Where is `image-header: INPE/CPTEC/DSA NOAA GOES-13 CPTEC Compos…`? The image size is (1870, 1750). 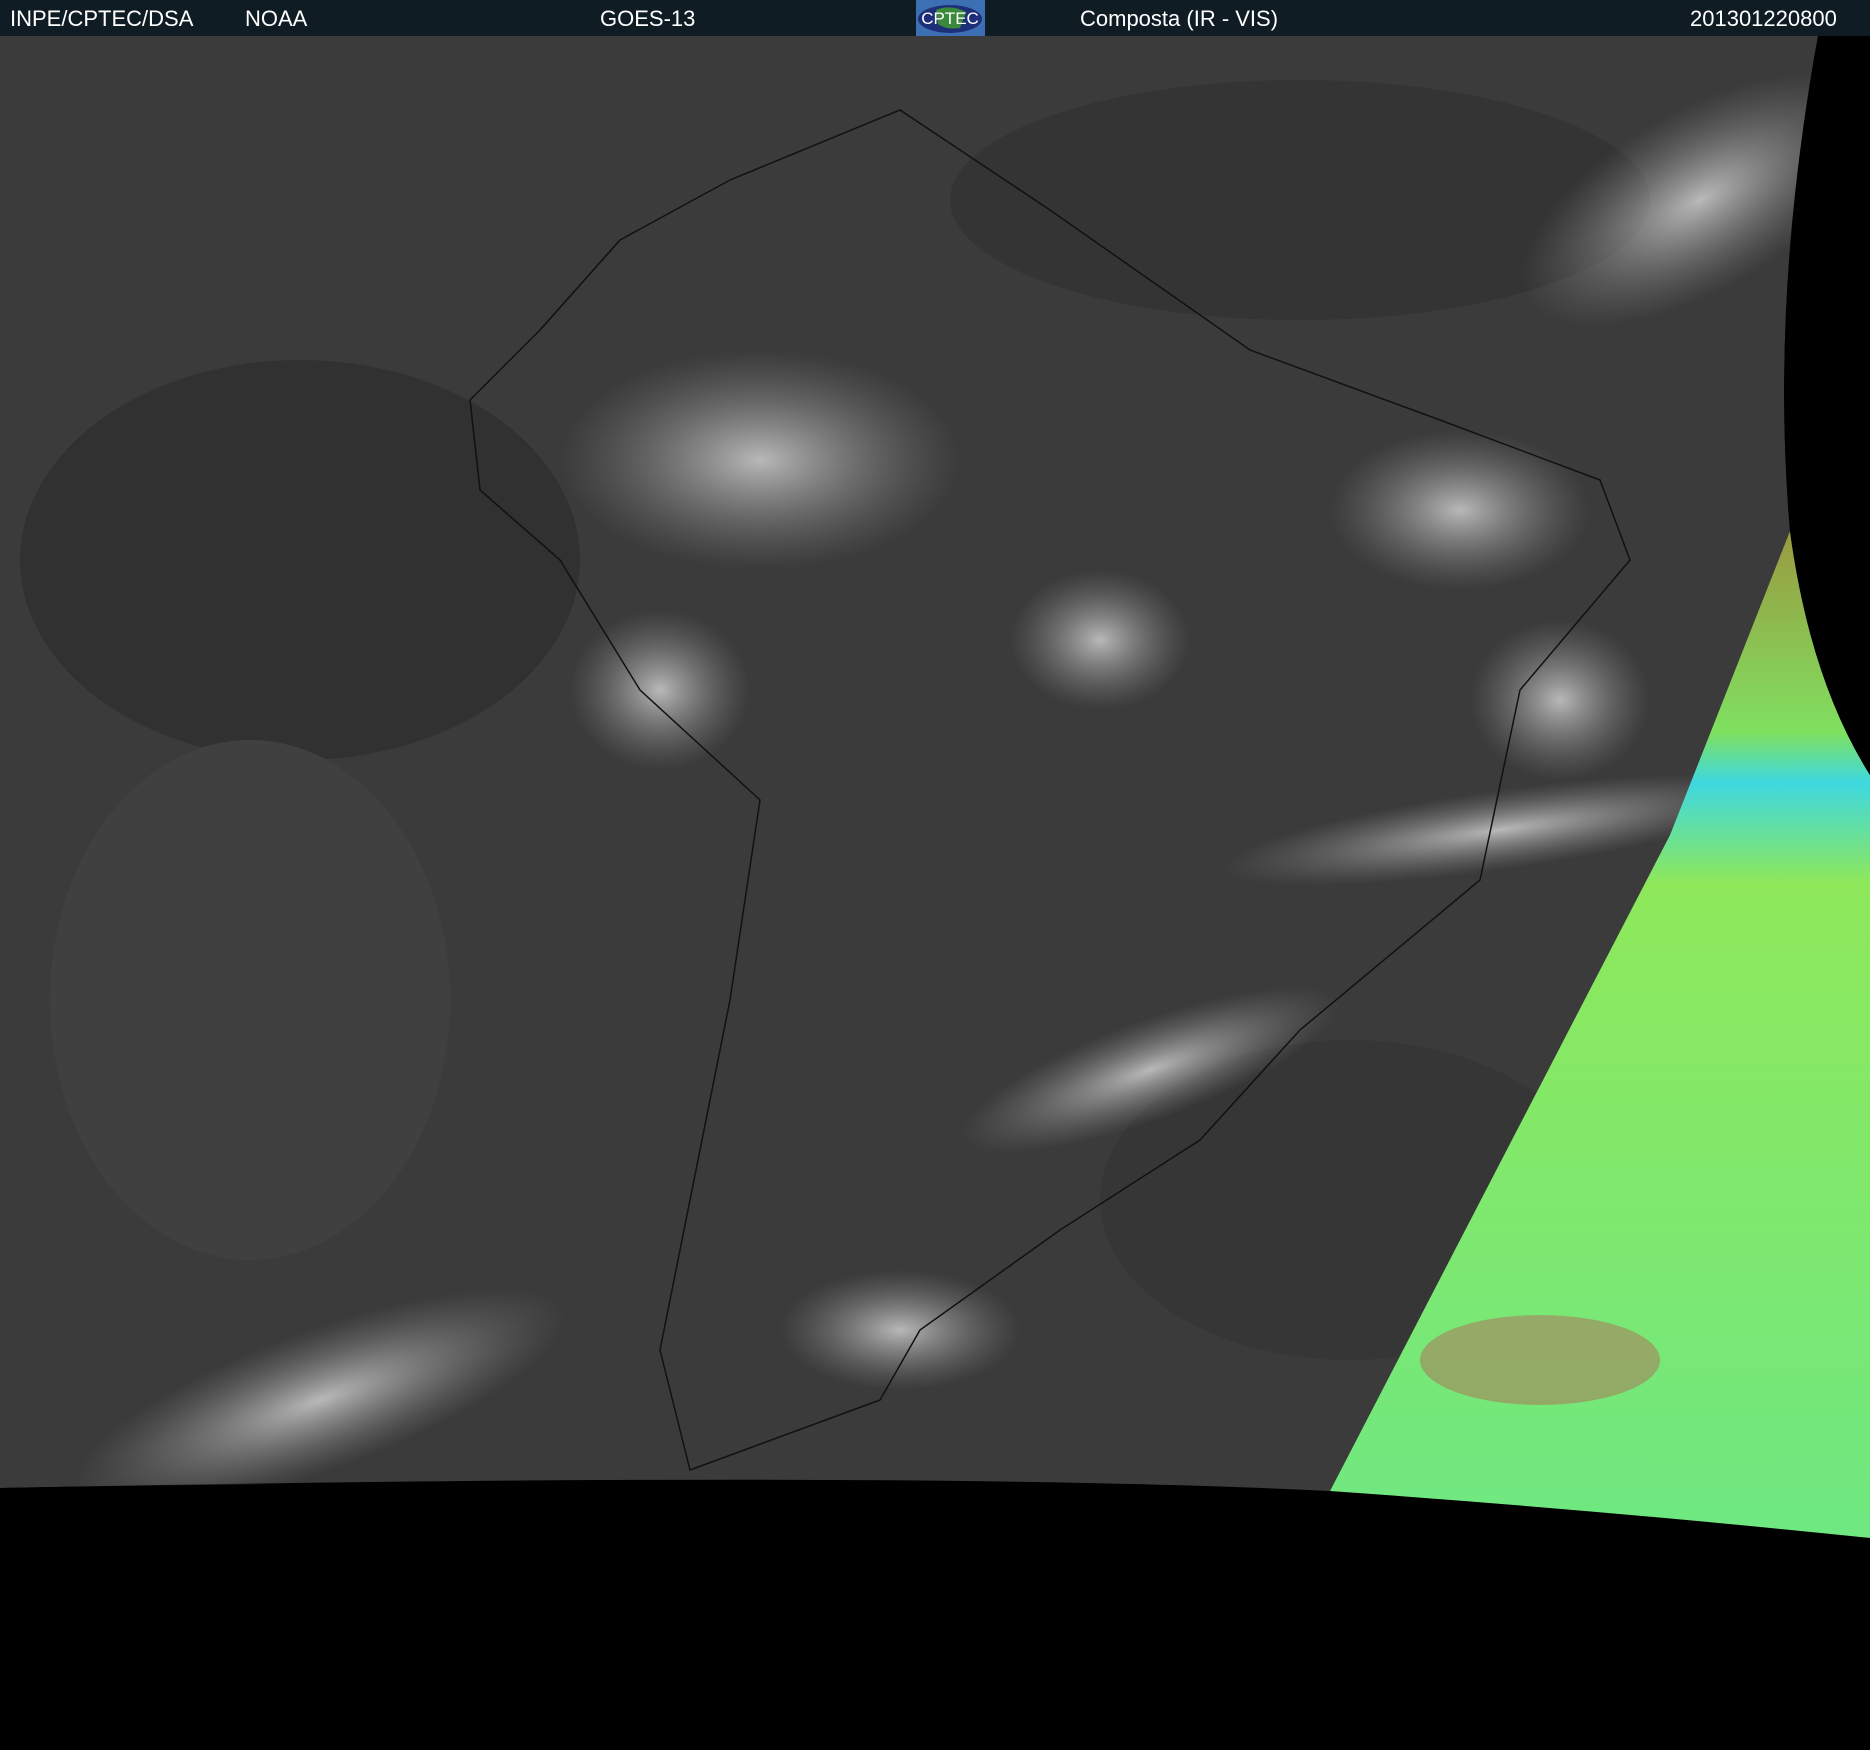 image-header: INPE/CPTEC/DSA NOAA GOES-13 CPTEC Compos… is located at coordinates (935, 18).